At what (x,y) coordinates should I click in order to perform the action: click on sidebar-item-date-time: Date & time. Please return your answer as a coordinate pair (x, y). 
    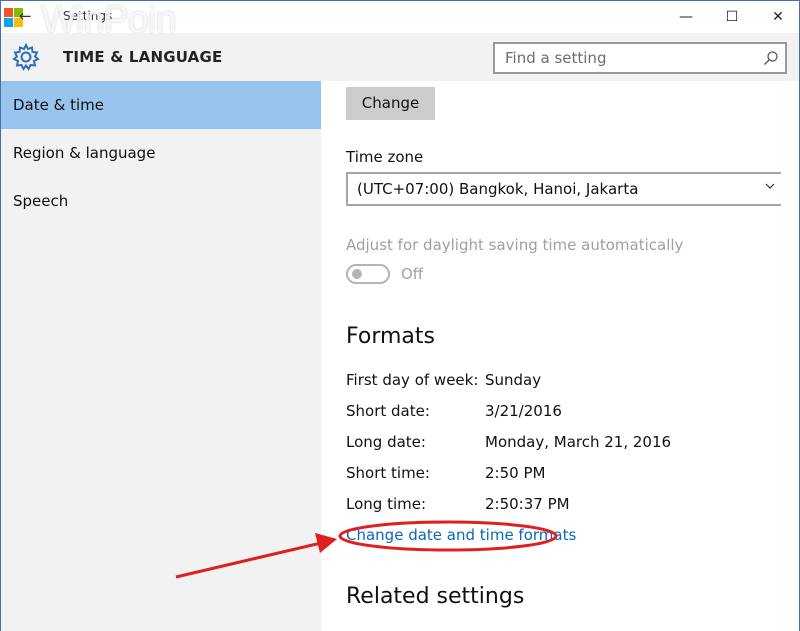
    Looking at the image, I should click on (161, 105).